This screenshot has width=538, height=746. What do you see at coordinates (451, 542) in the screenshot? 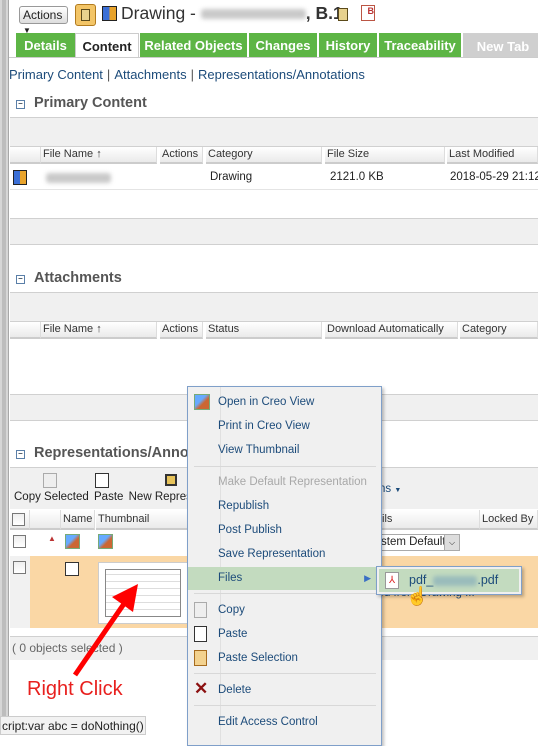
I see `chevron-down-icon: ⌵` at bounding box center [451, 542].